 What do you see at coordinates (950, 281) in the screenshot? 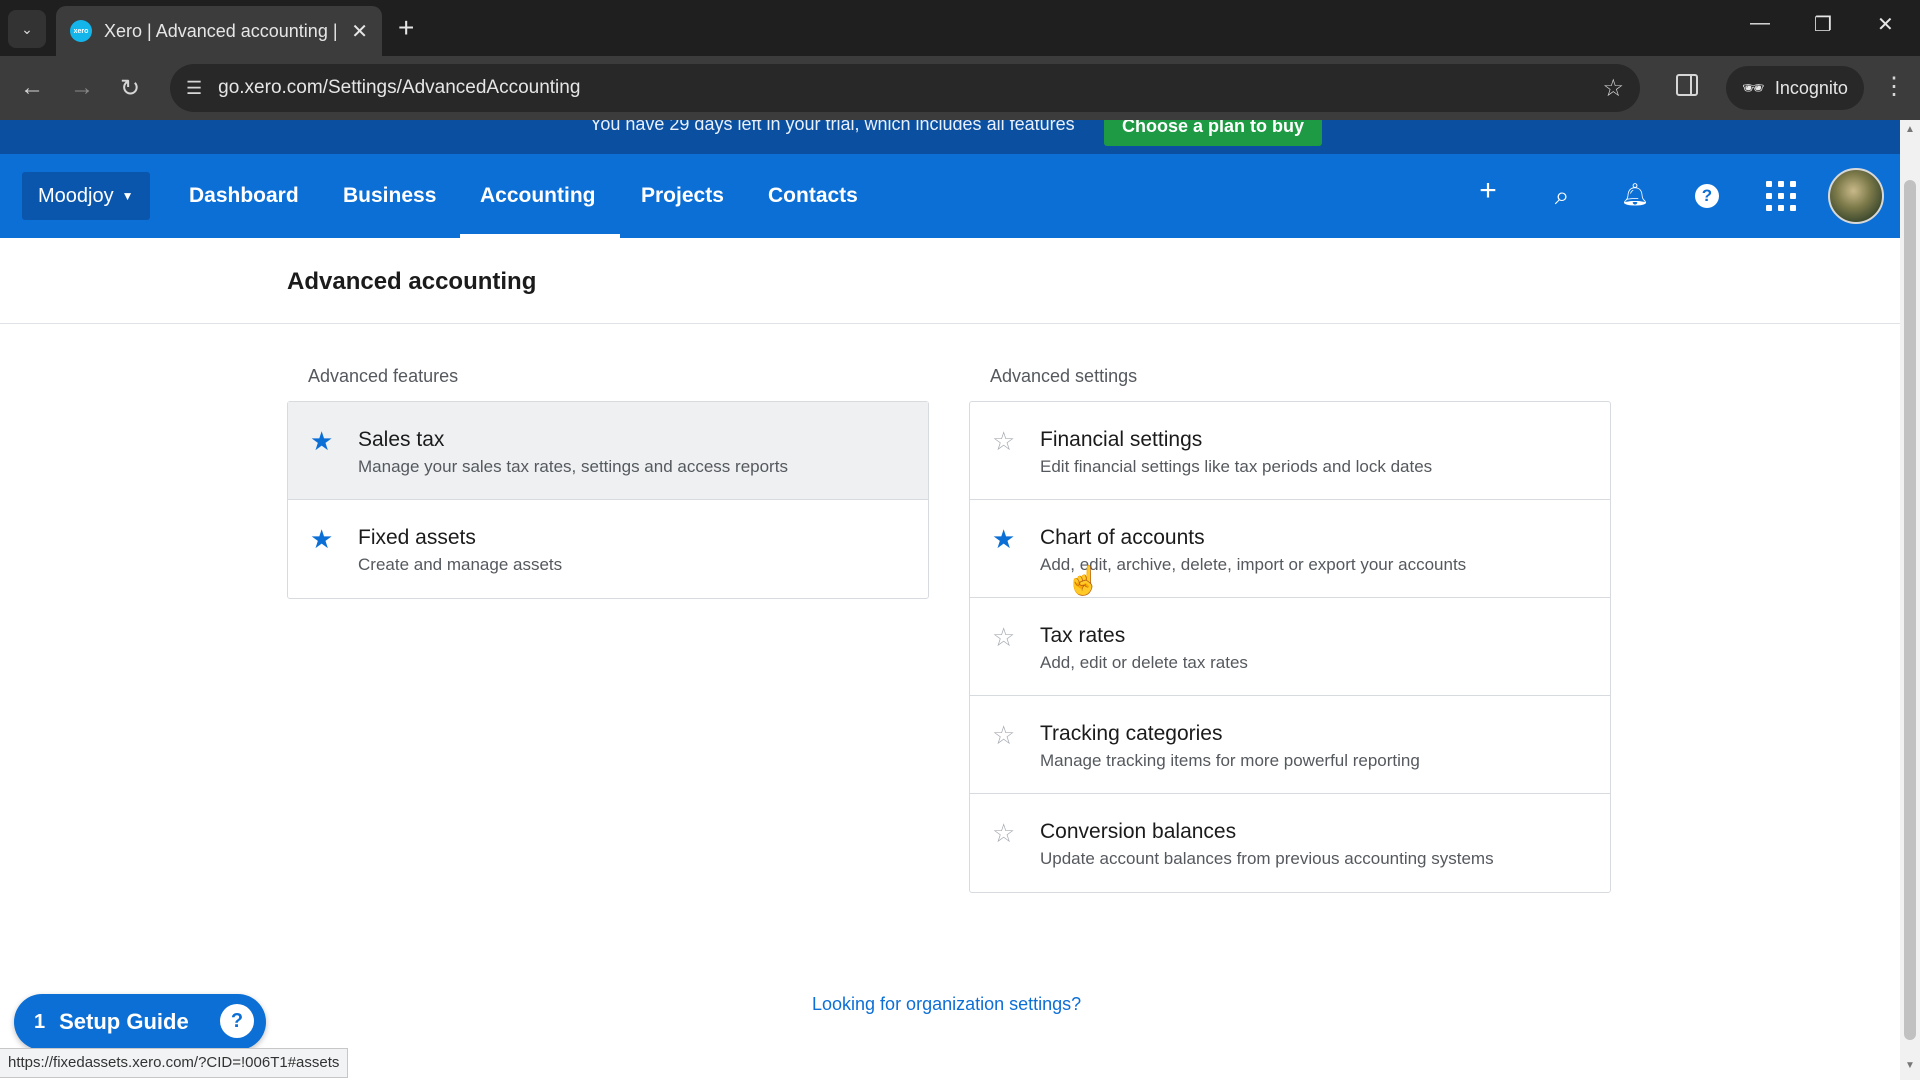
I see `page-header: Advanced accounting` at bounding box center [950, 281].